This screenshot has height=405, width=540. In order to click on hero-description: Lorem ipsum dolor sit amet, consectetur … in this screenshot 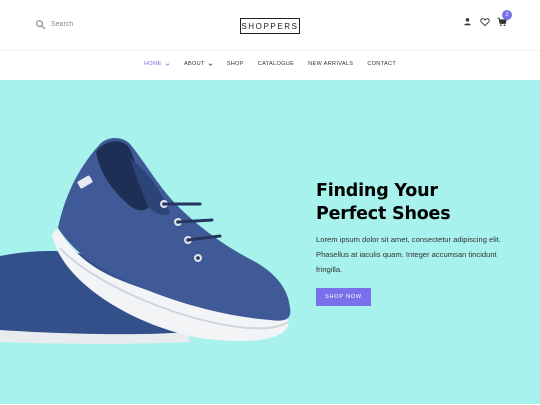, I will do `click(408, 254)`.